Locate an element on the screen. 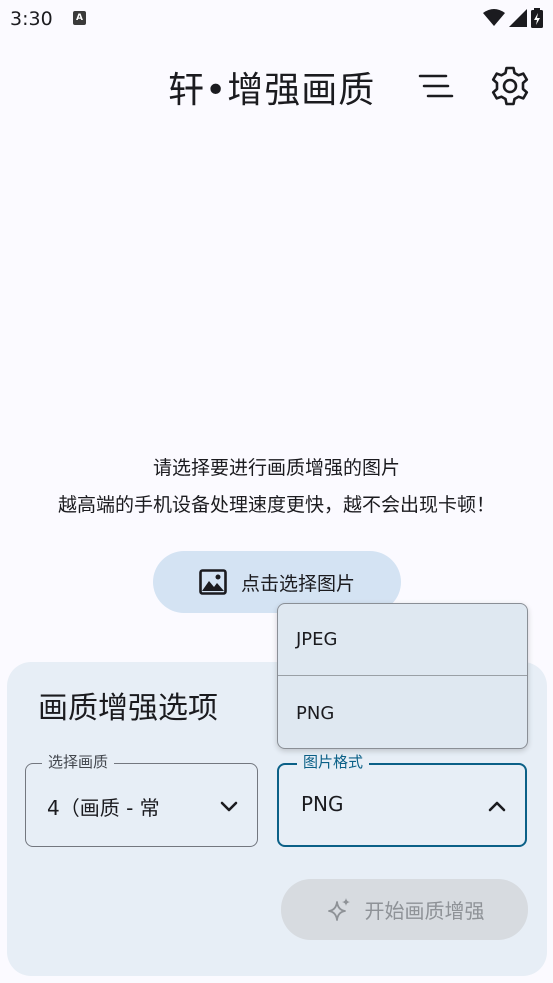 The image size is (553, 983). wifi-icon is located at coordinates (494, 17).